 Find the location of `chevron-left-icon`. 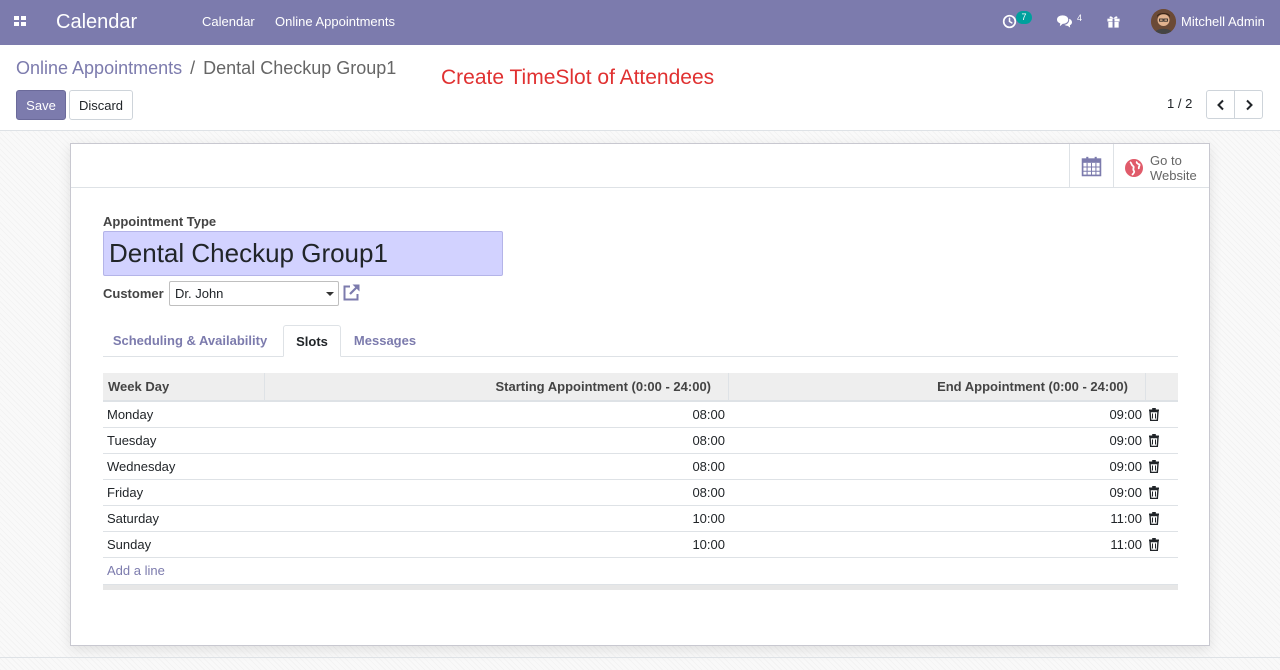

chevron-left-icon is located at coordinates (1220, 105).